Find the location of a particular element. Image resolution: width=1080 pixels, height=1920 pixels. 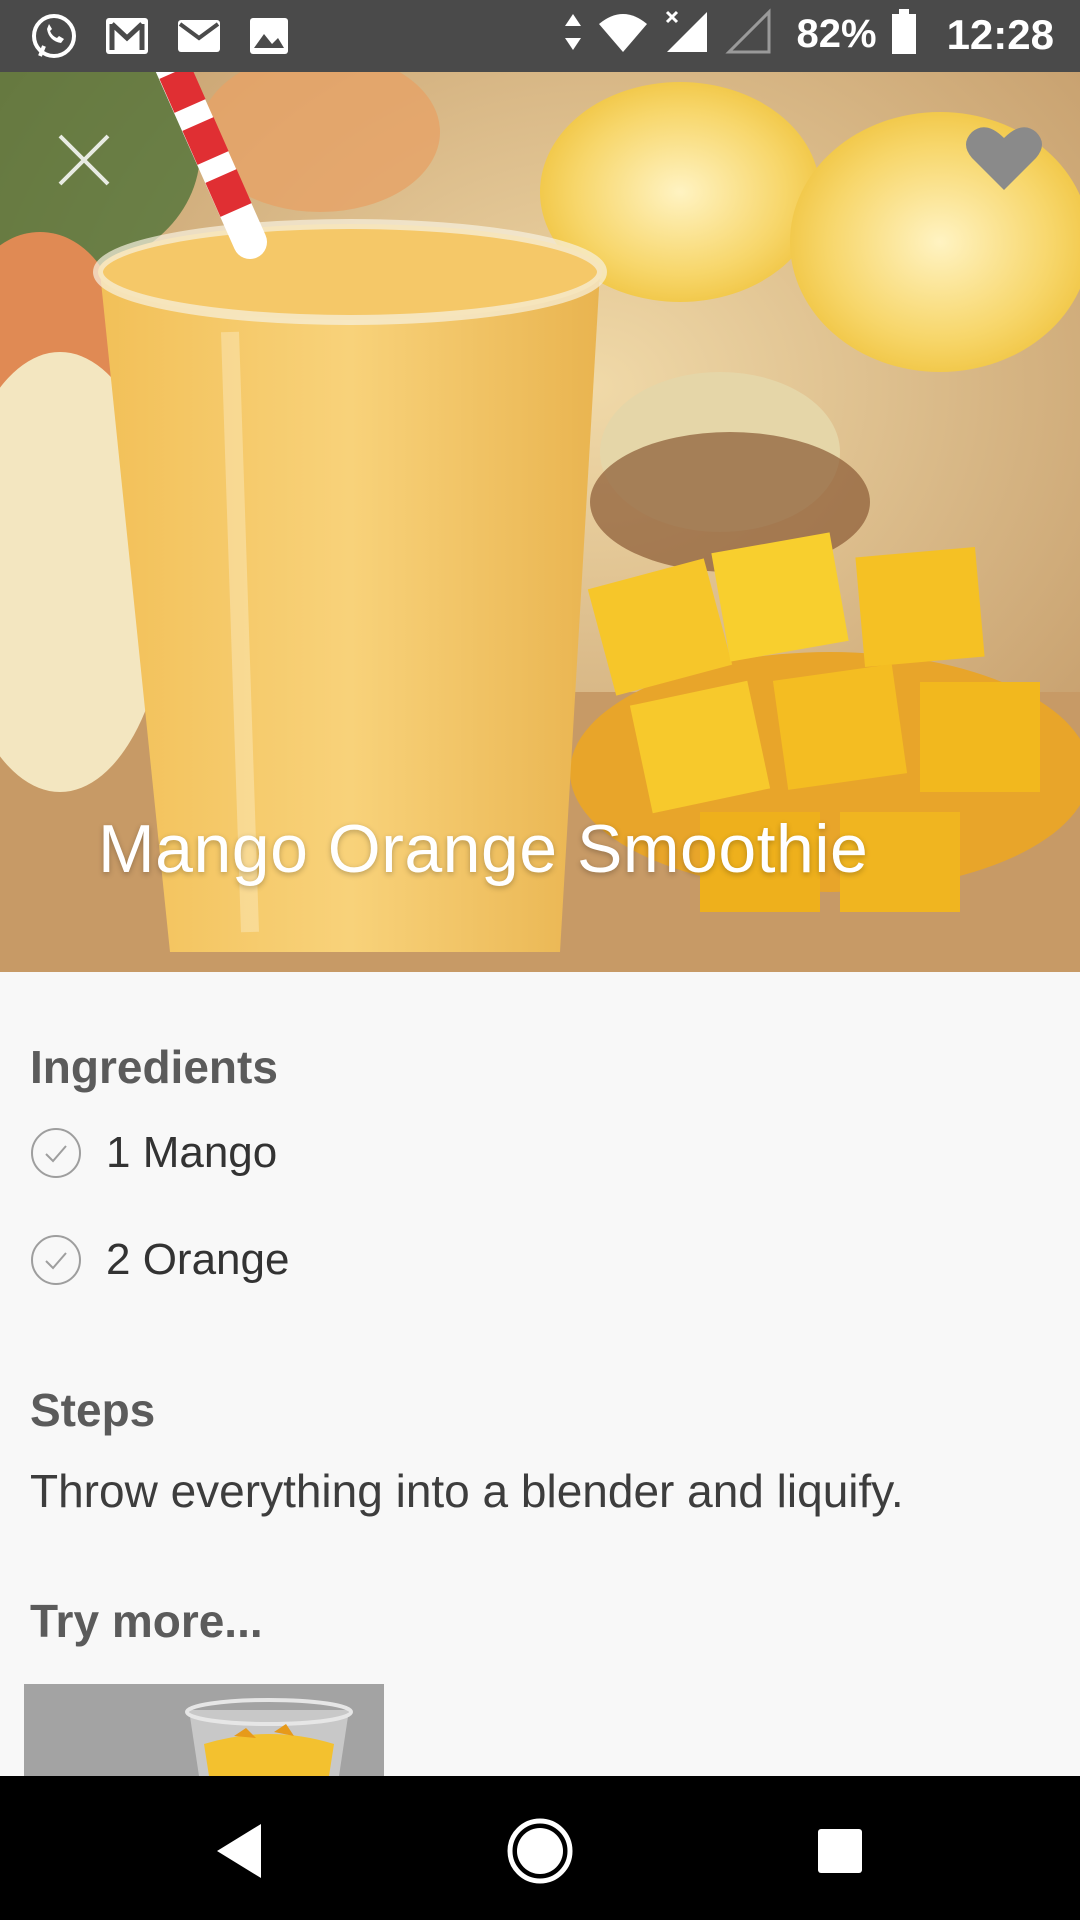

ingredient-item: 1 Mango is located at coordinates (153, 1153).